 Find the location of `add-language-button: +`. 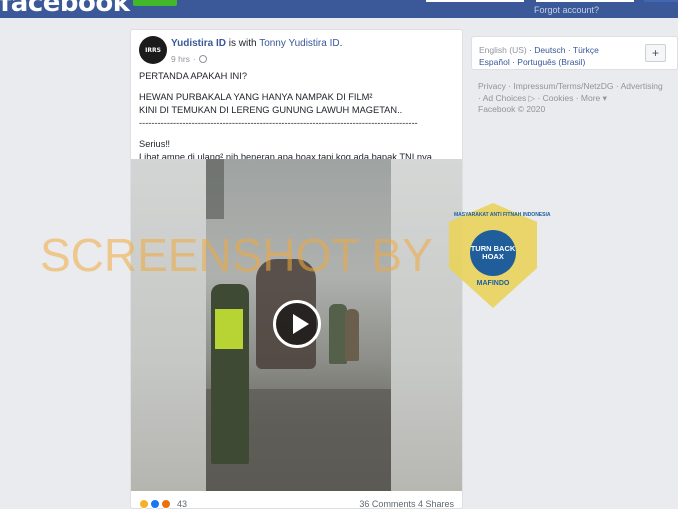

add-language-button: + is located at coordinates (655, 53).